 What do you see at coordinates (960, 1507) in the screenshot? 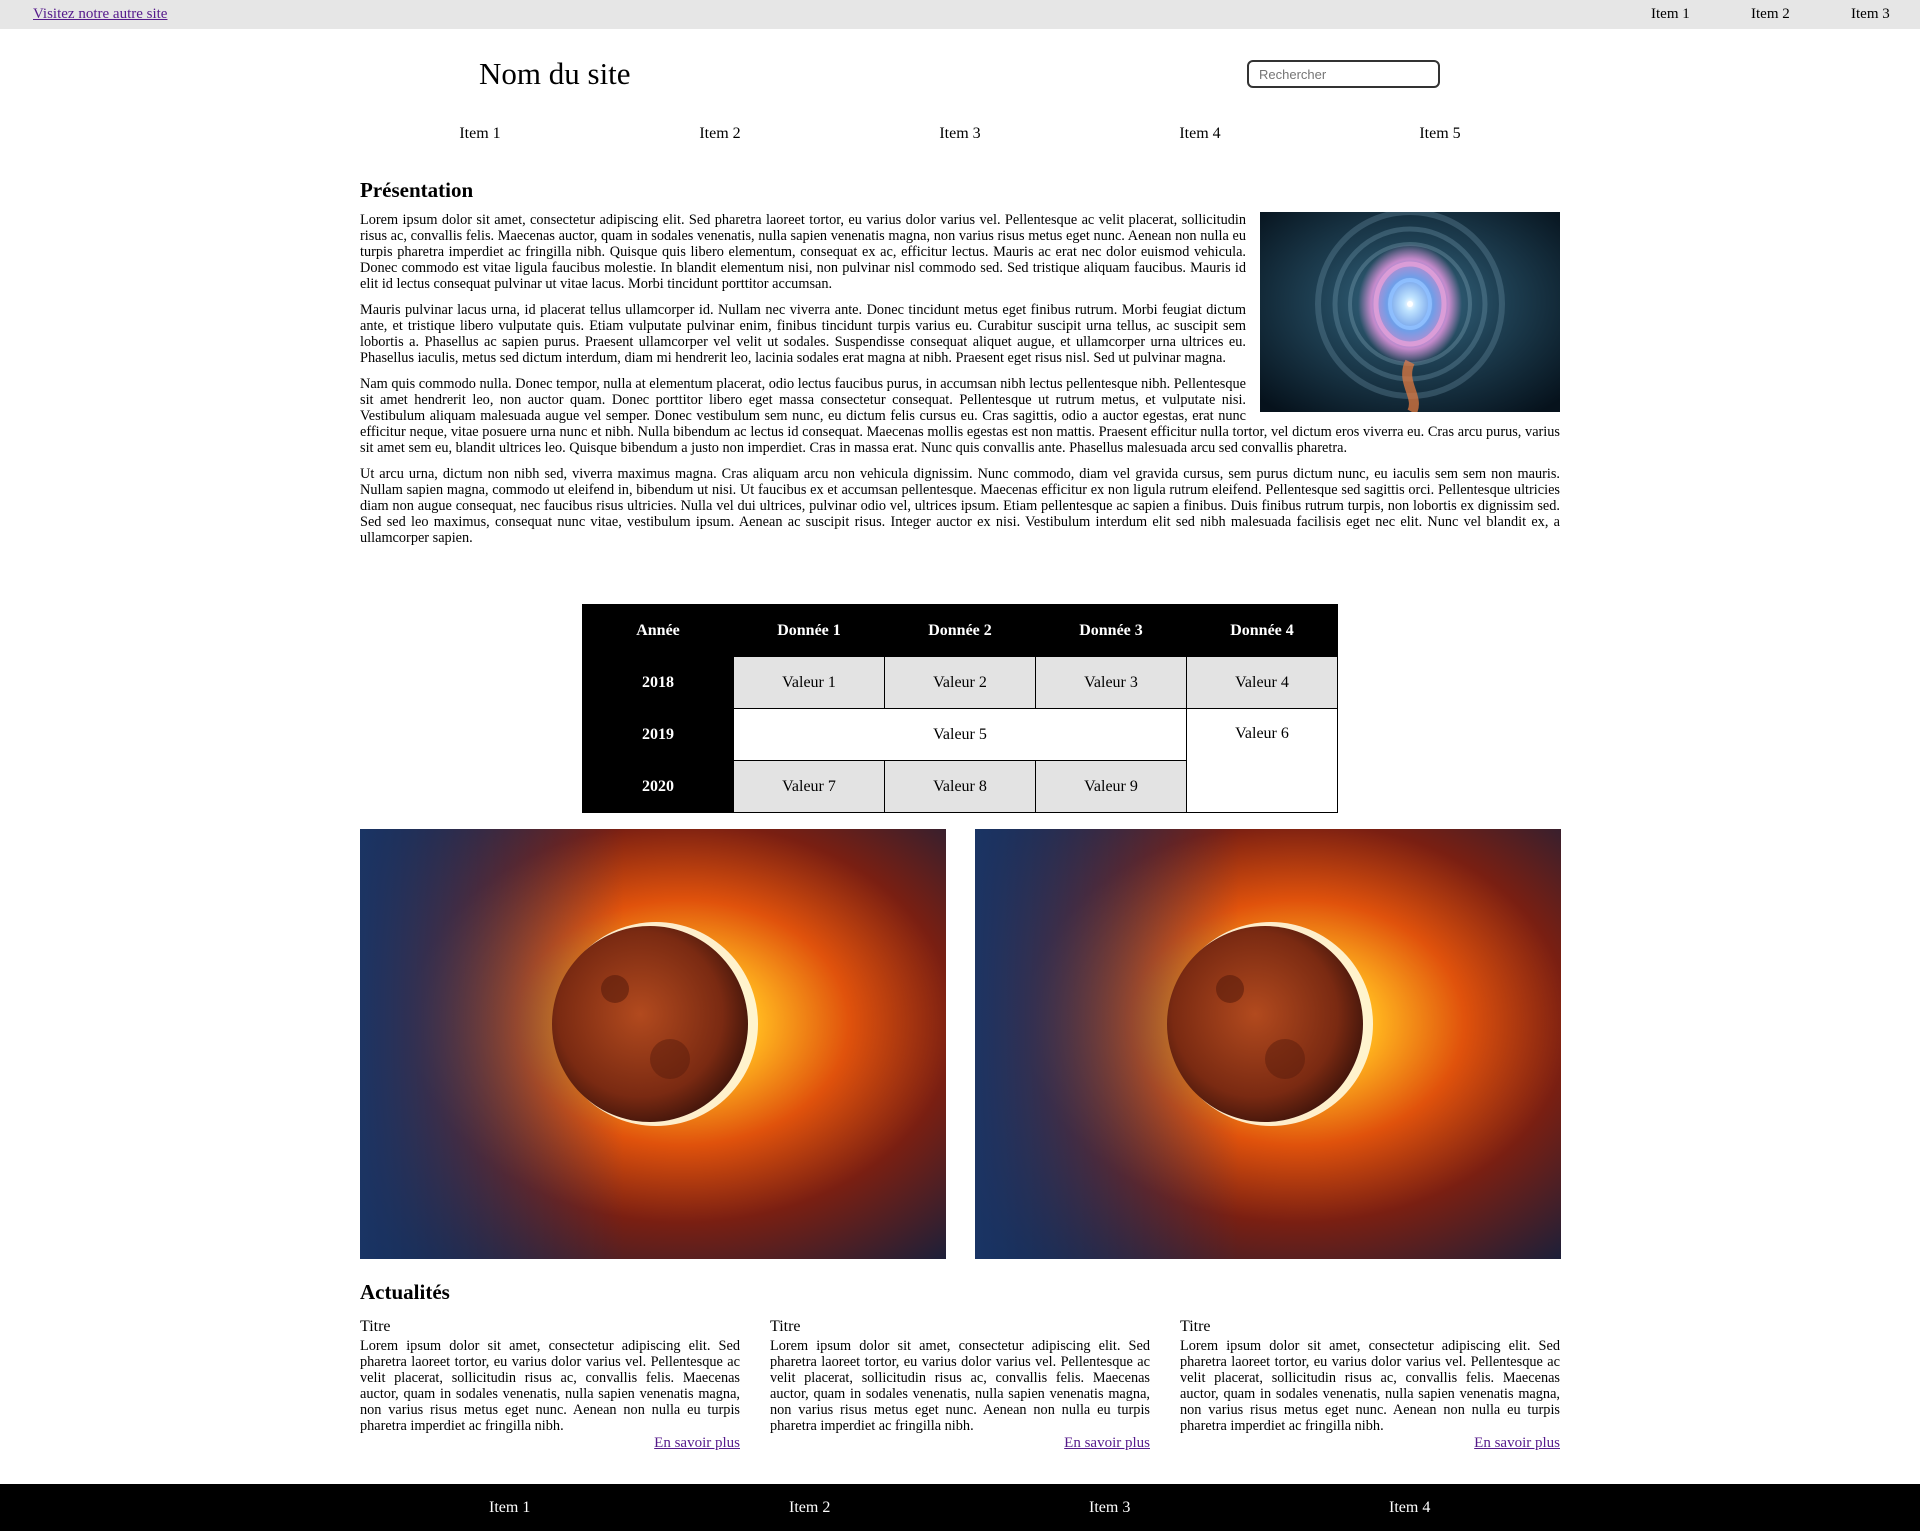
I see `footer: Item 1 Item 2 Item 3 Item 4` at bounding box center [960, 1507].